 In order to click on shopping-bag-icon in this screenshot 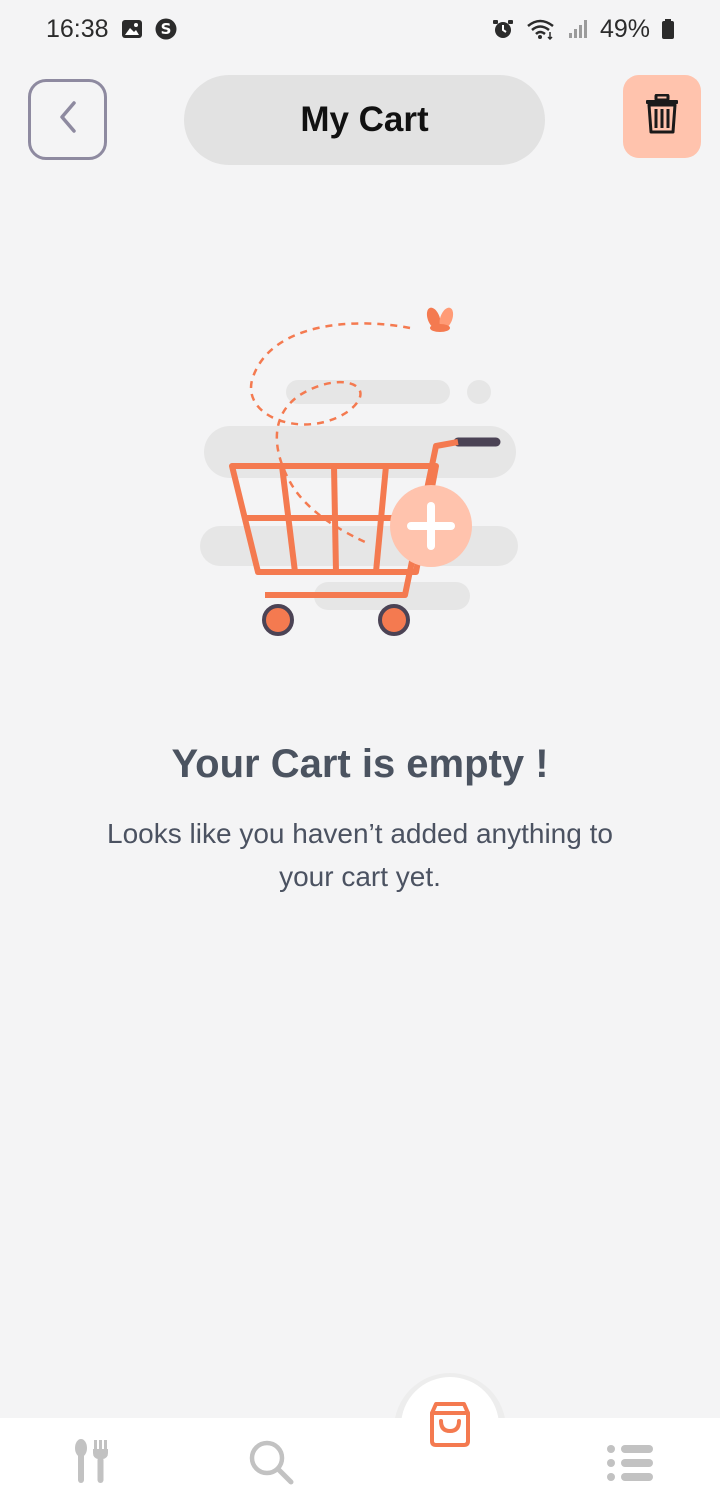, I will do `click(450, 1426)`.